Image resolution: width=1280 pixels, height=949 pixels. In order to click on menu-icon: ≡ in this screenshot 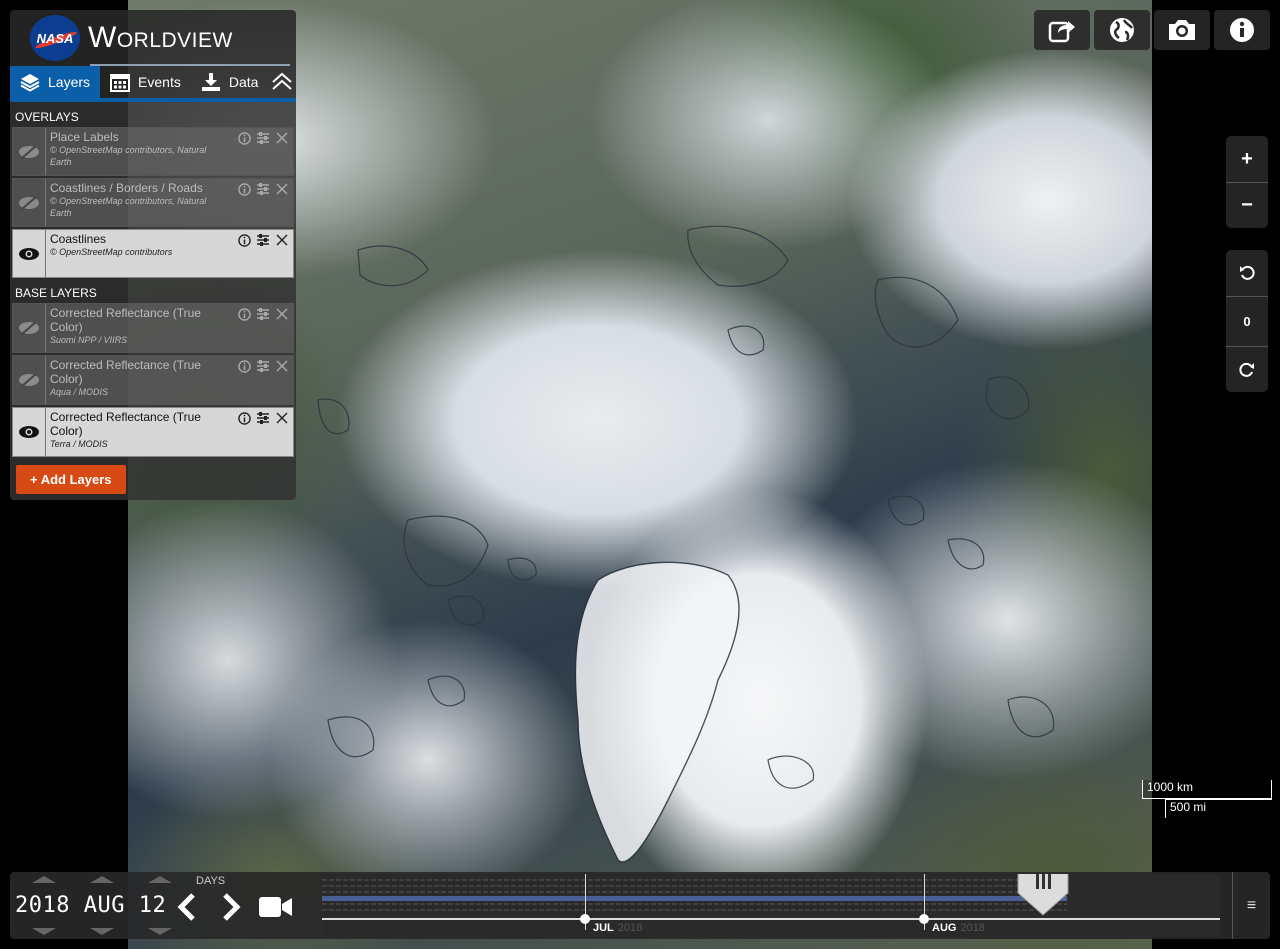, I will do `click(1251, 905)`.